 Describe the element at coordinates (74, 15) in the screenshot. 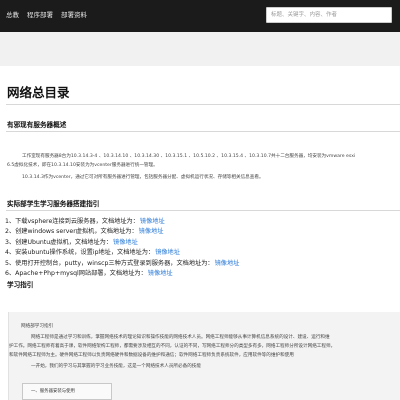

I see `nav-item-docs: 部署资料` at that location.